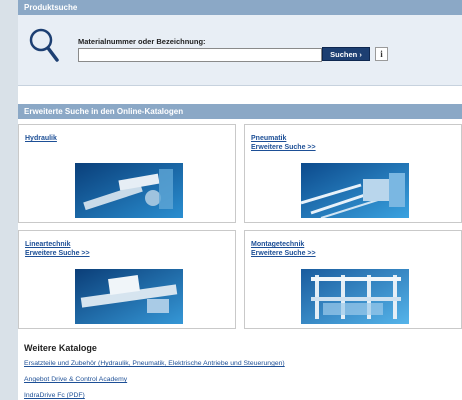  I want to click on more-link-academy: Angebot Drive & Control Academy, so click(75, 379).